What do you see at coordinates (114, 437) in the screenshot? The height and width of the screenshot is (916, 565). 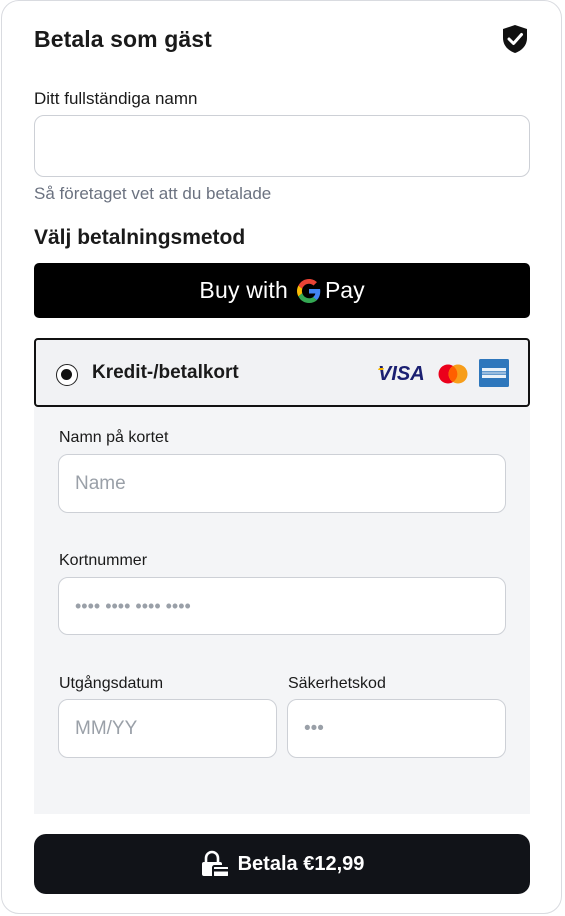 I see `card-name-label: Namn på kortet` at bounding box center [114, 437].